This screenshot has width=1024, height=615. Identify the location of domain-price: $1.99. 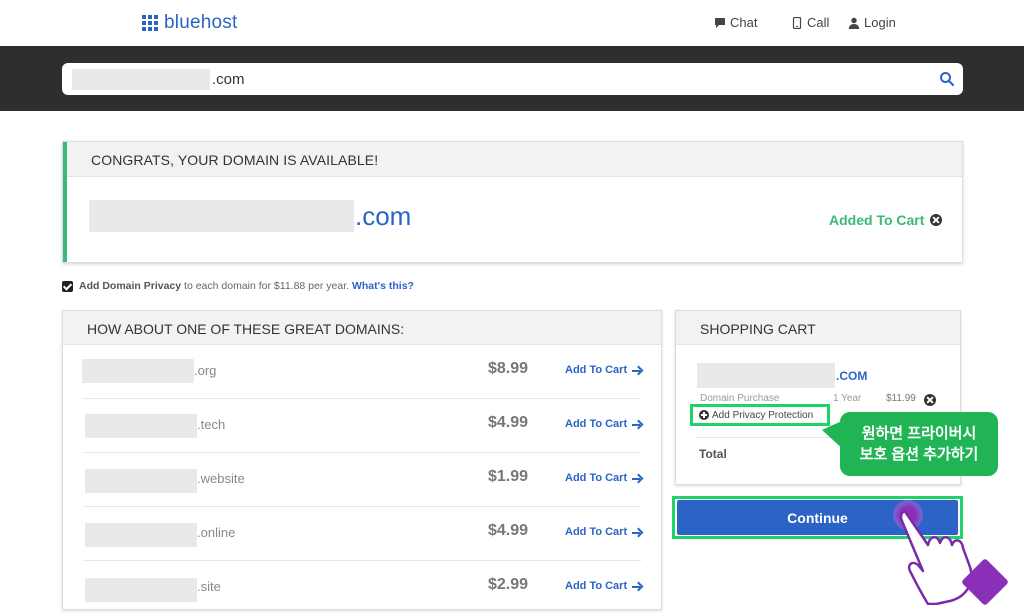
(508, 476).